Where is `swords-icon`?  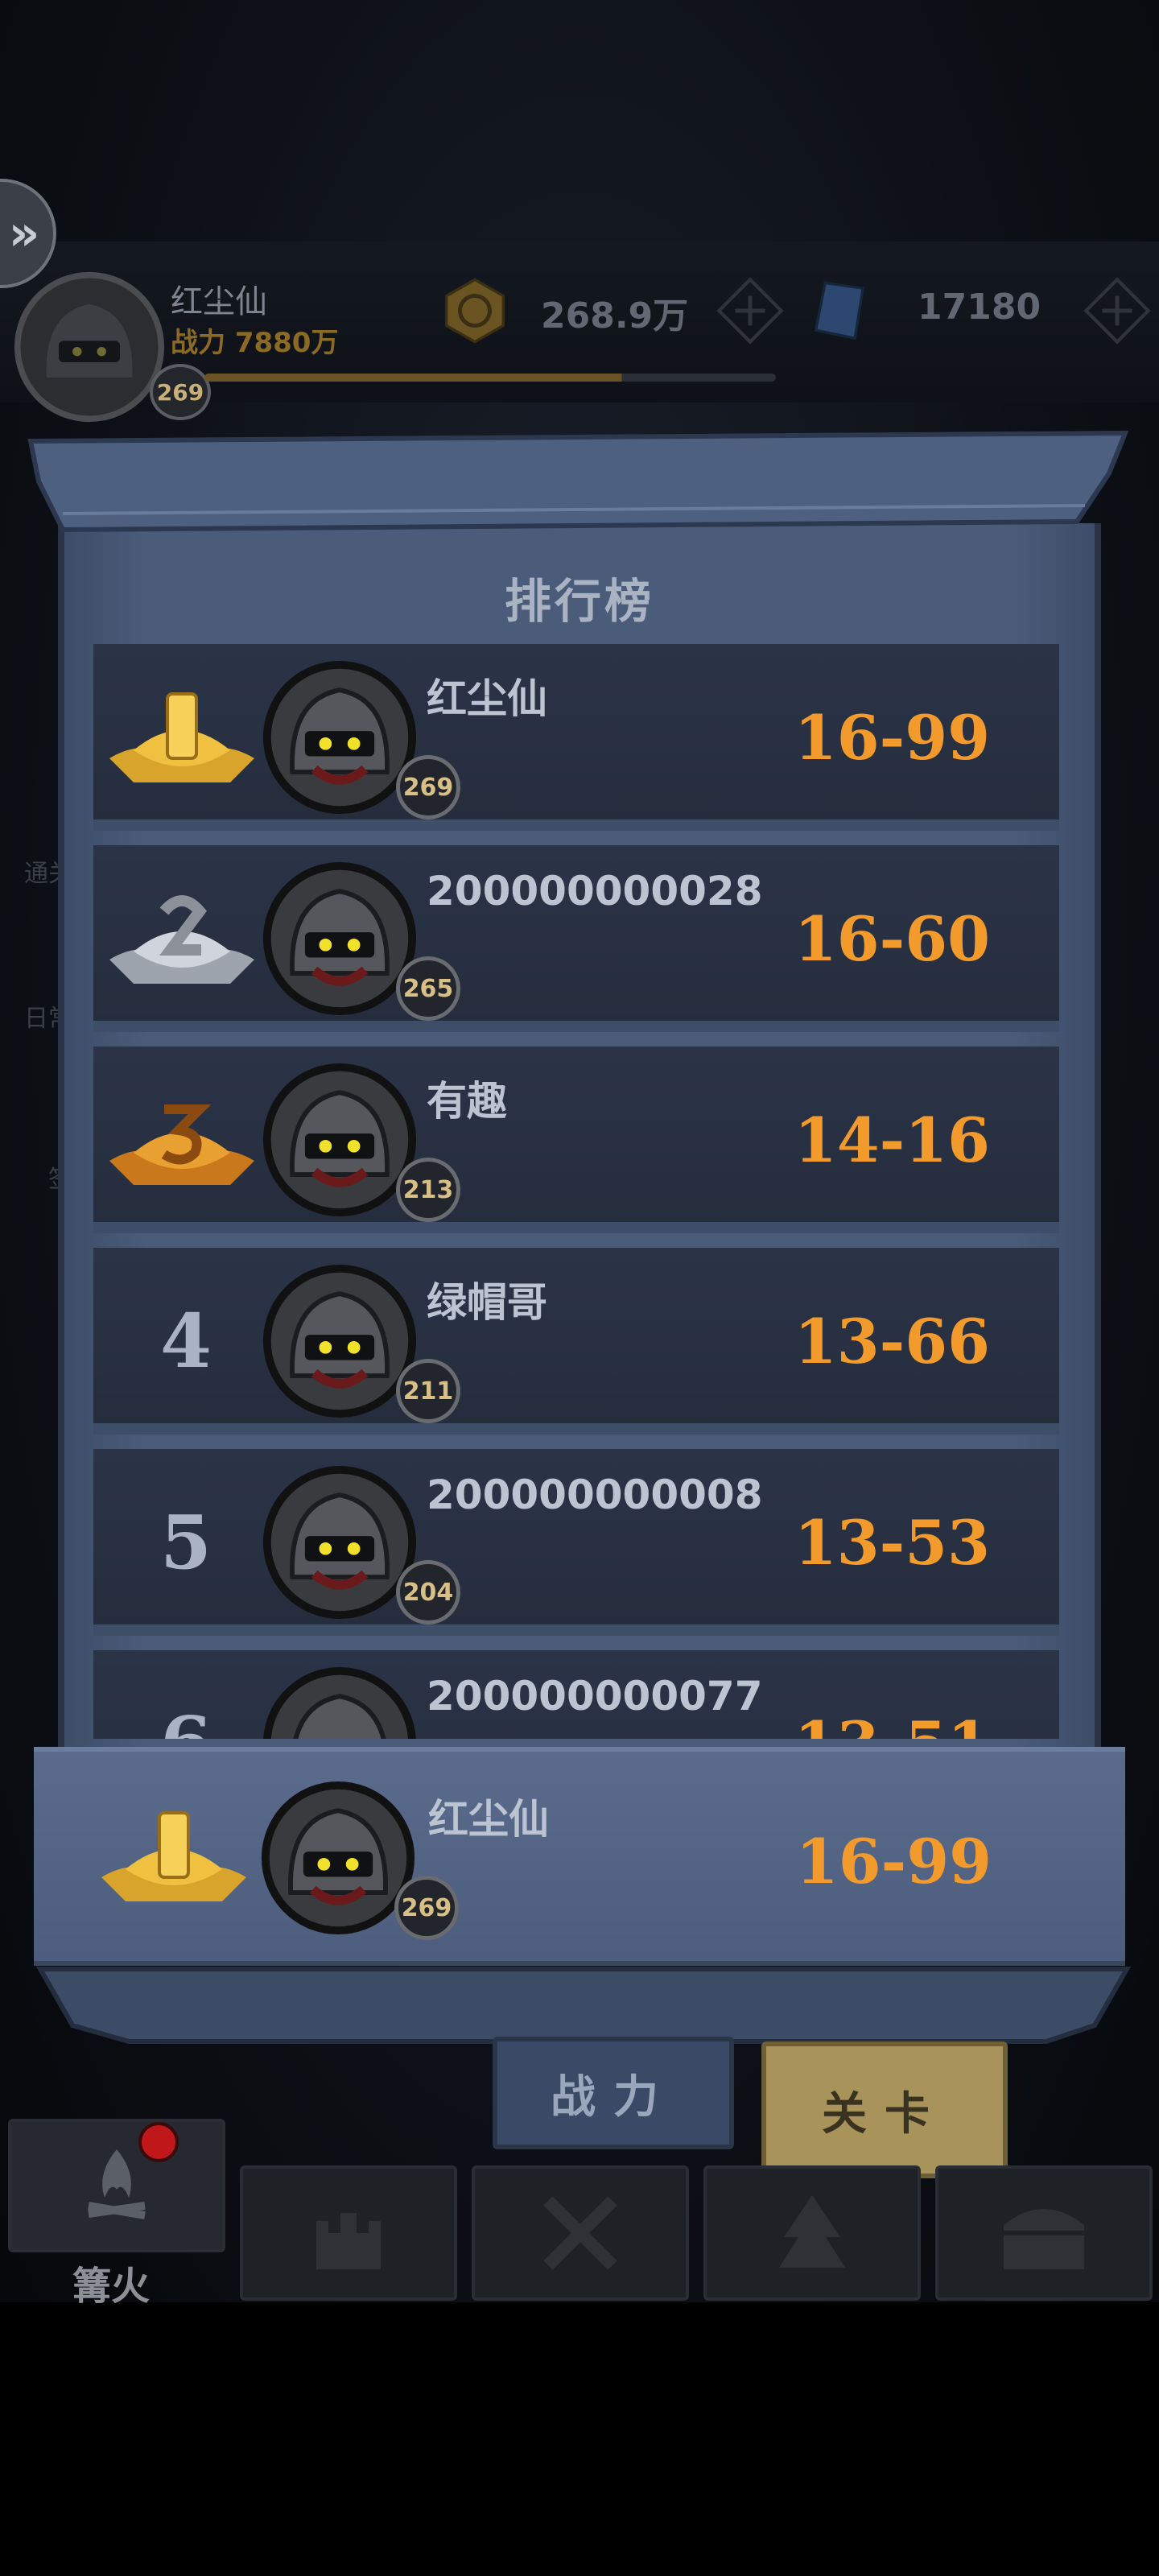 swords-icon is located at coordinates (580, 2233).